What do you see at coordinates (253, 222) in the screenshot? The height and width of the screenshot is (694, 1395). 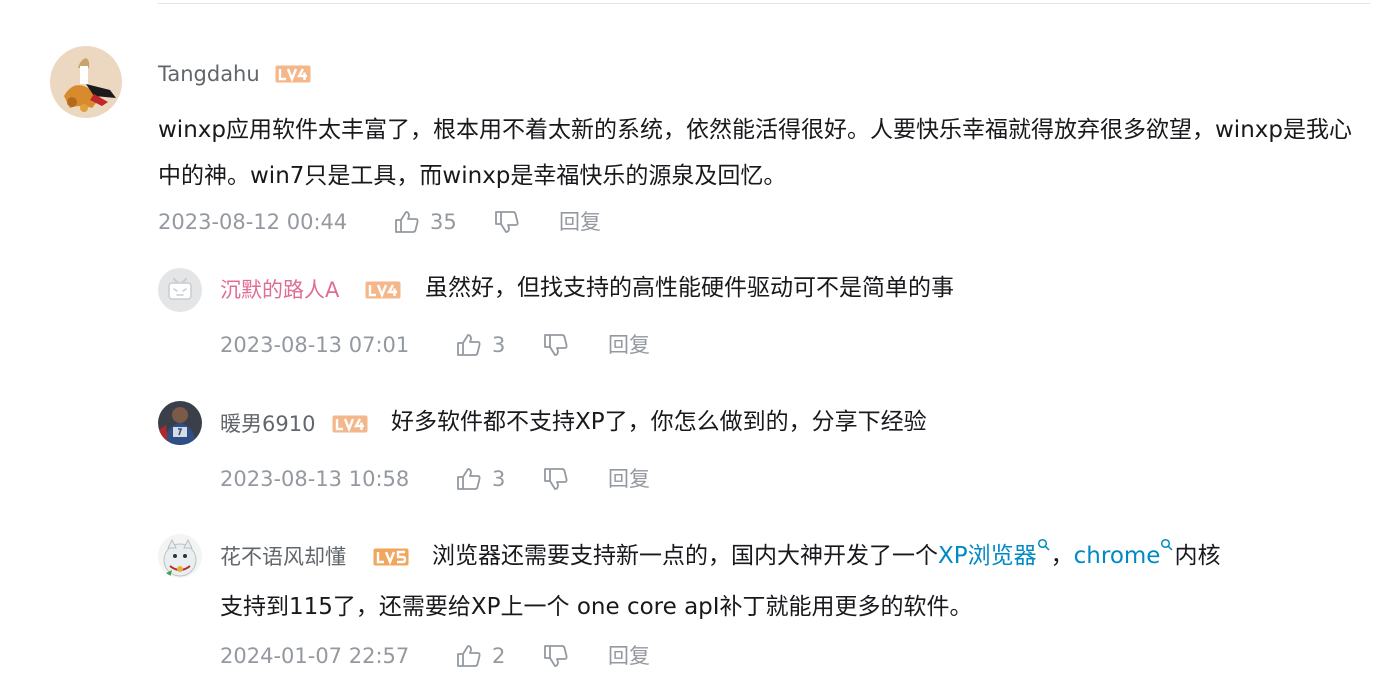 I see `comment-time: 2023-08-12 00:44` at bounding box center [253, 222].